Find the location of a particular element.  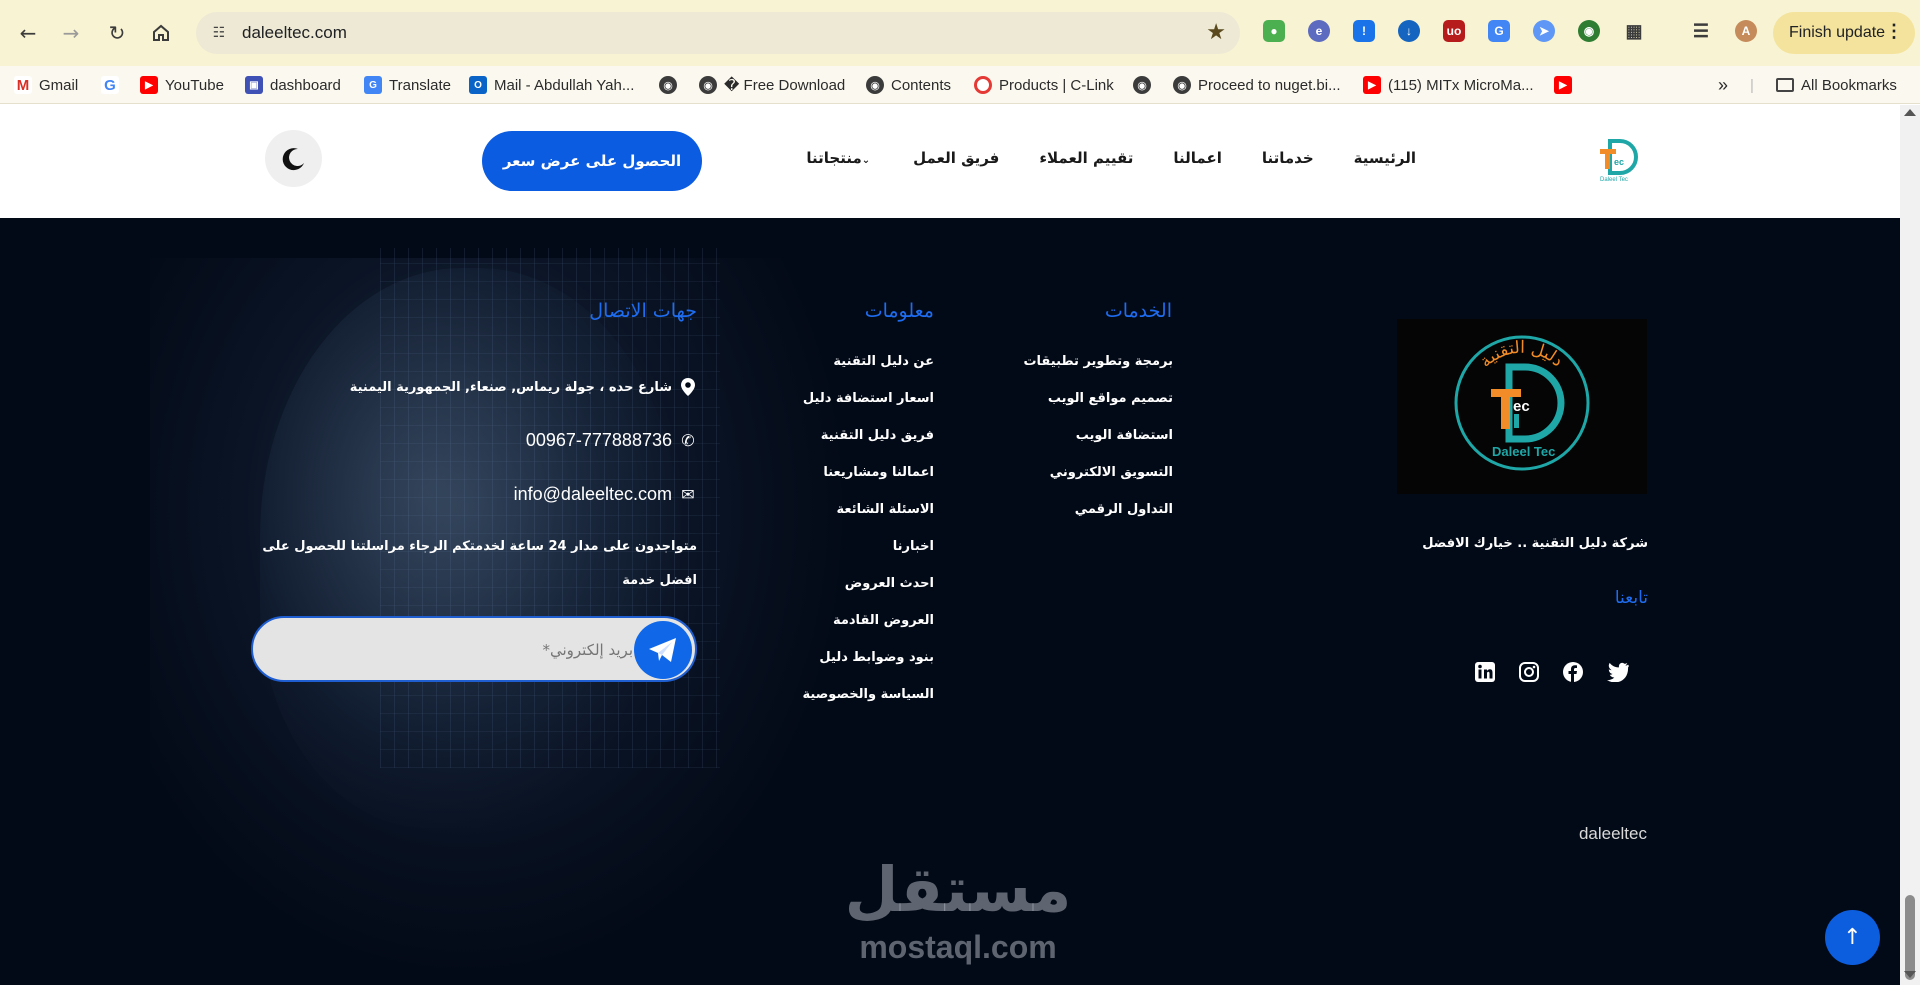

forward-icon: → is located at coordinates (71, 33).